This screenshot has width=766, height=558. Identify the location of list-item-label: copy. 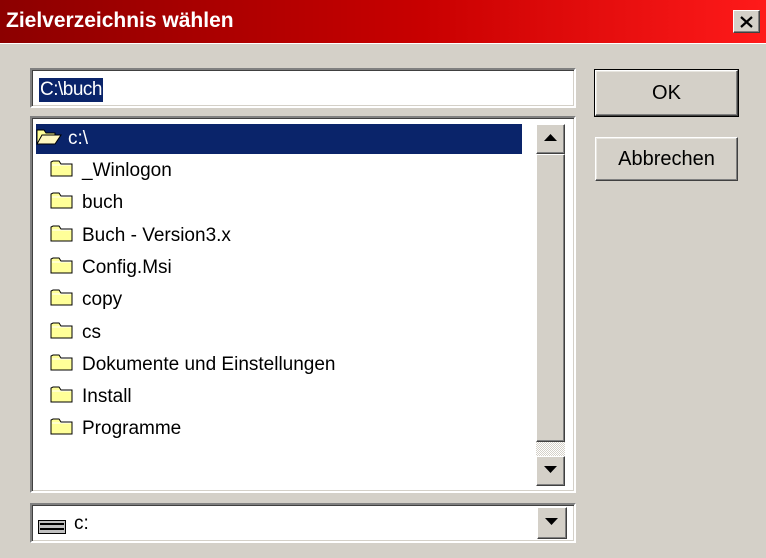
(102, 300).